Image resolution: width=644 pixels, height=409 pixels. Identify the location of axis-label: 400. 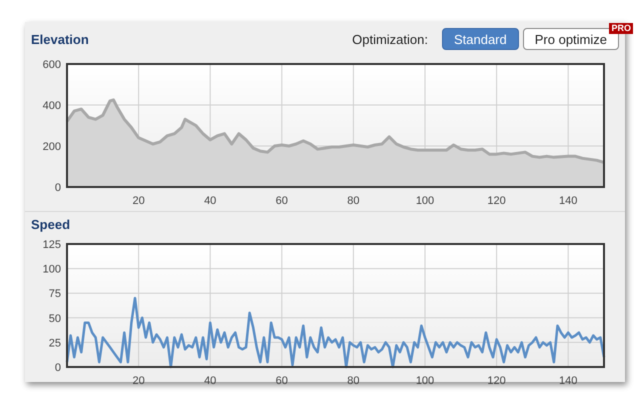
(51, 106).